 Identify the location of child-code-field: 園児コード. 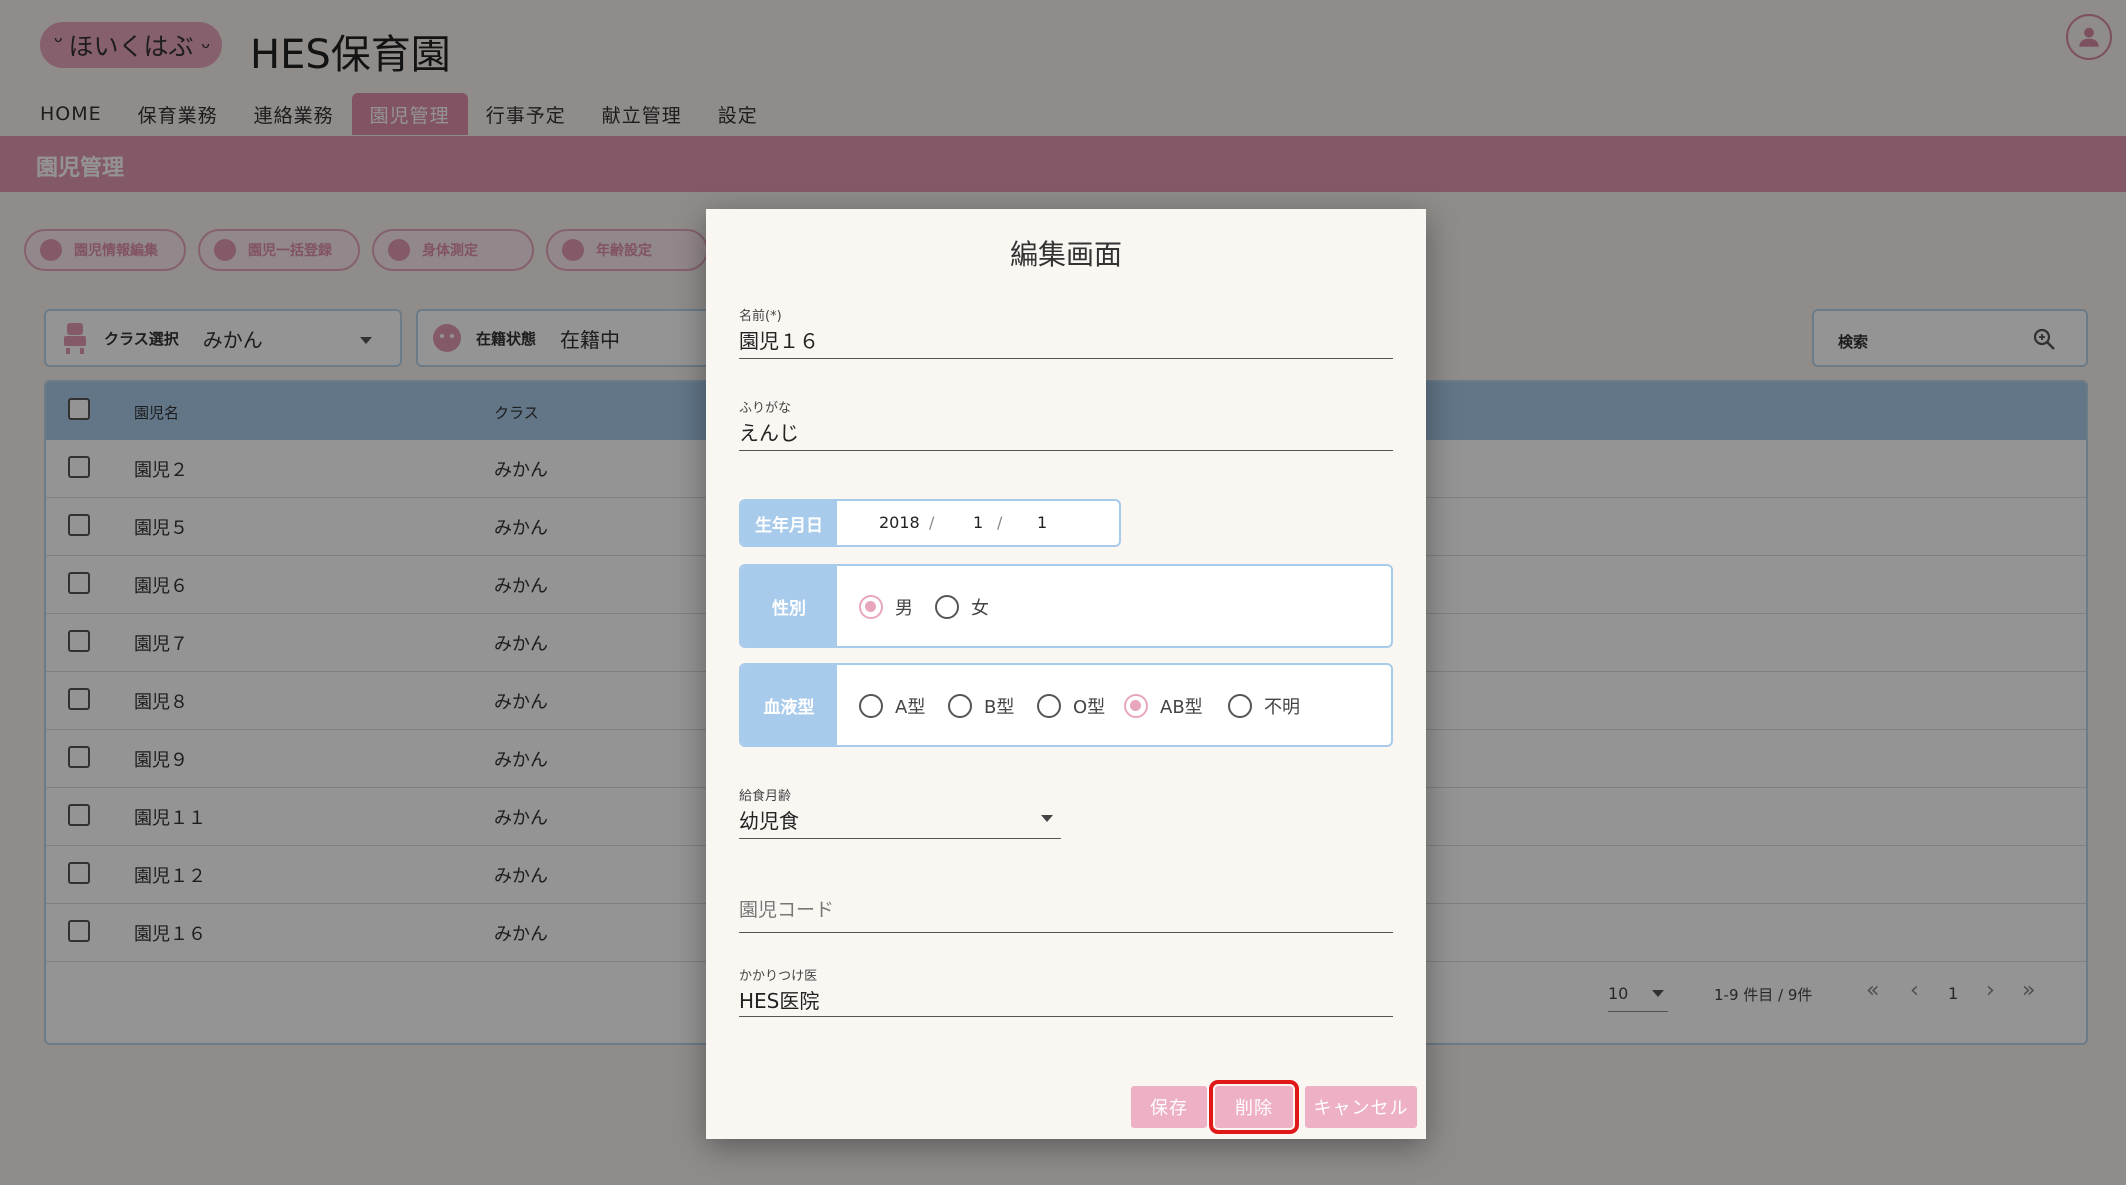
(1066, 907).